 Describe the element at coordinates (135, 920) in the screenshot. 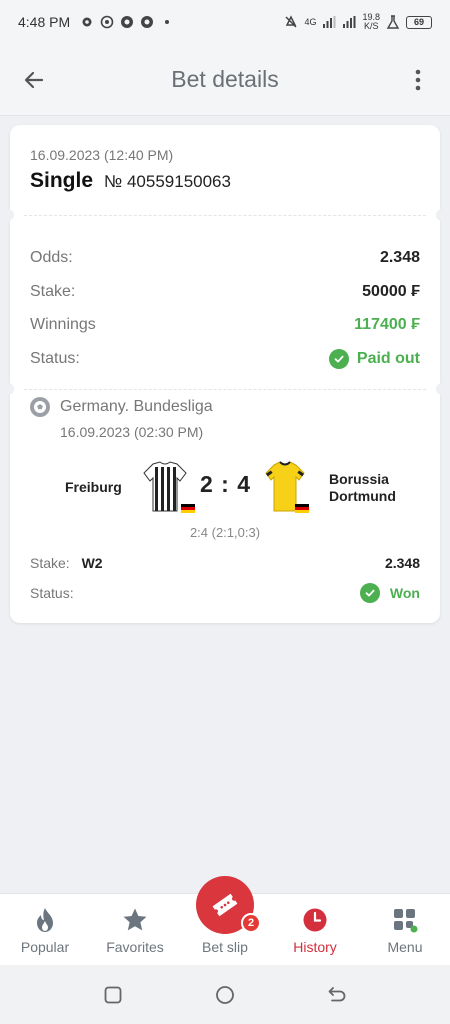

I see `star-icon` at that location.